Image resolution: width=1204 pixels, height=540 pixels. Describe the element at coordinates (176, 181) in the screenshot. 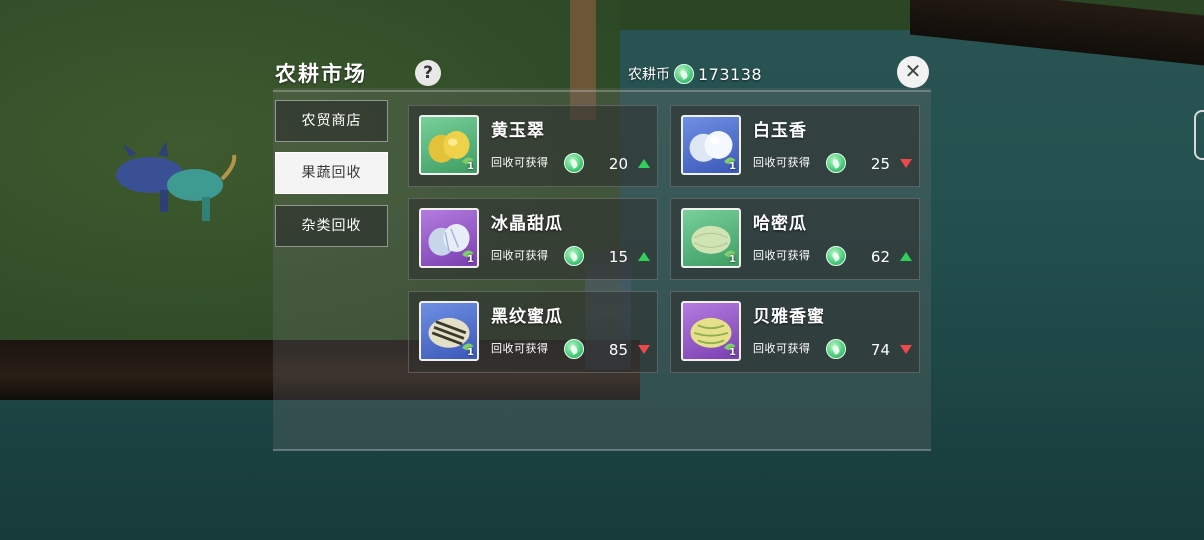

I see `creature-npc` at that location.